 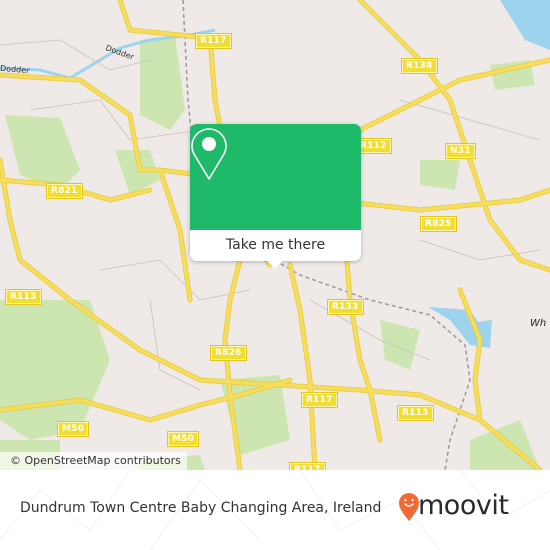 I want to click on road-shield: R826, so click(x=228, y=353).